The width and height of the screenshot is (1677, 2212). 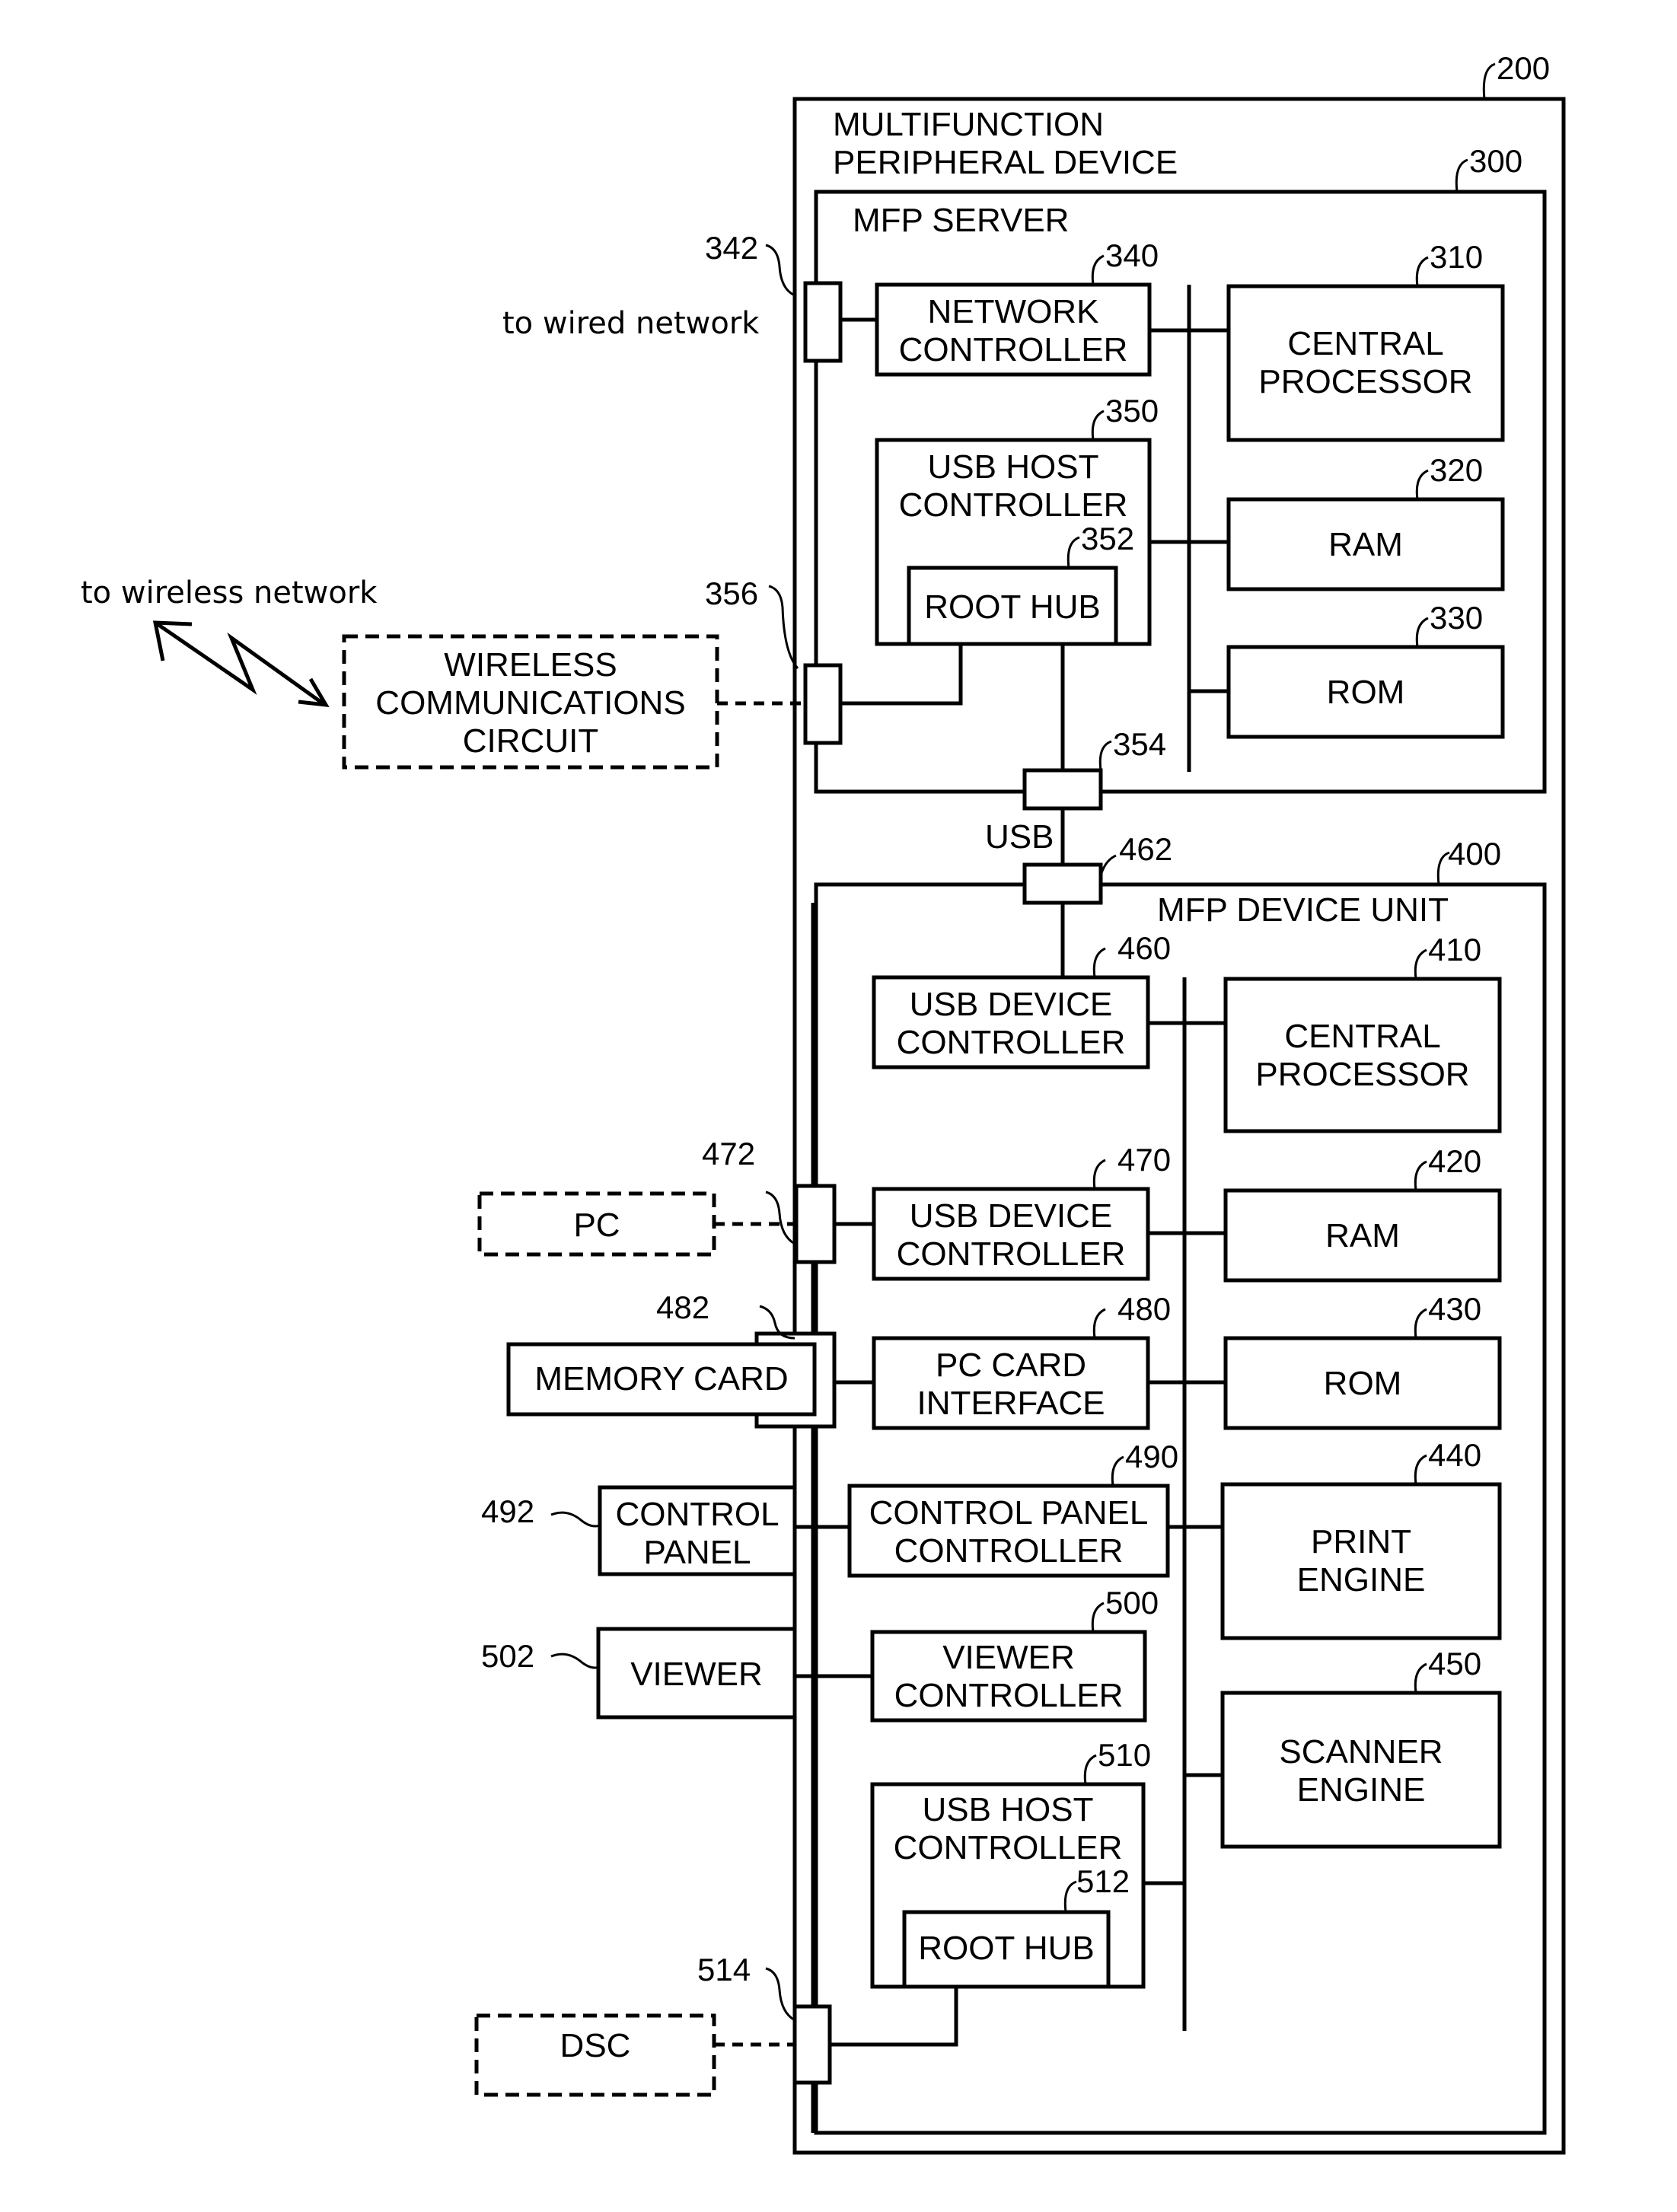 What do you see at coordinates (1361, 1579) in the screenshot?
I see `print-engine-line2: ENGINE` at bounding box center [1361, 1579].